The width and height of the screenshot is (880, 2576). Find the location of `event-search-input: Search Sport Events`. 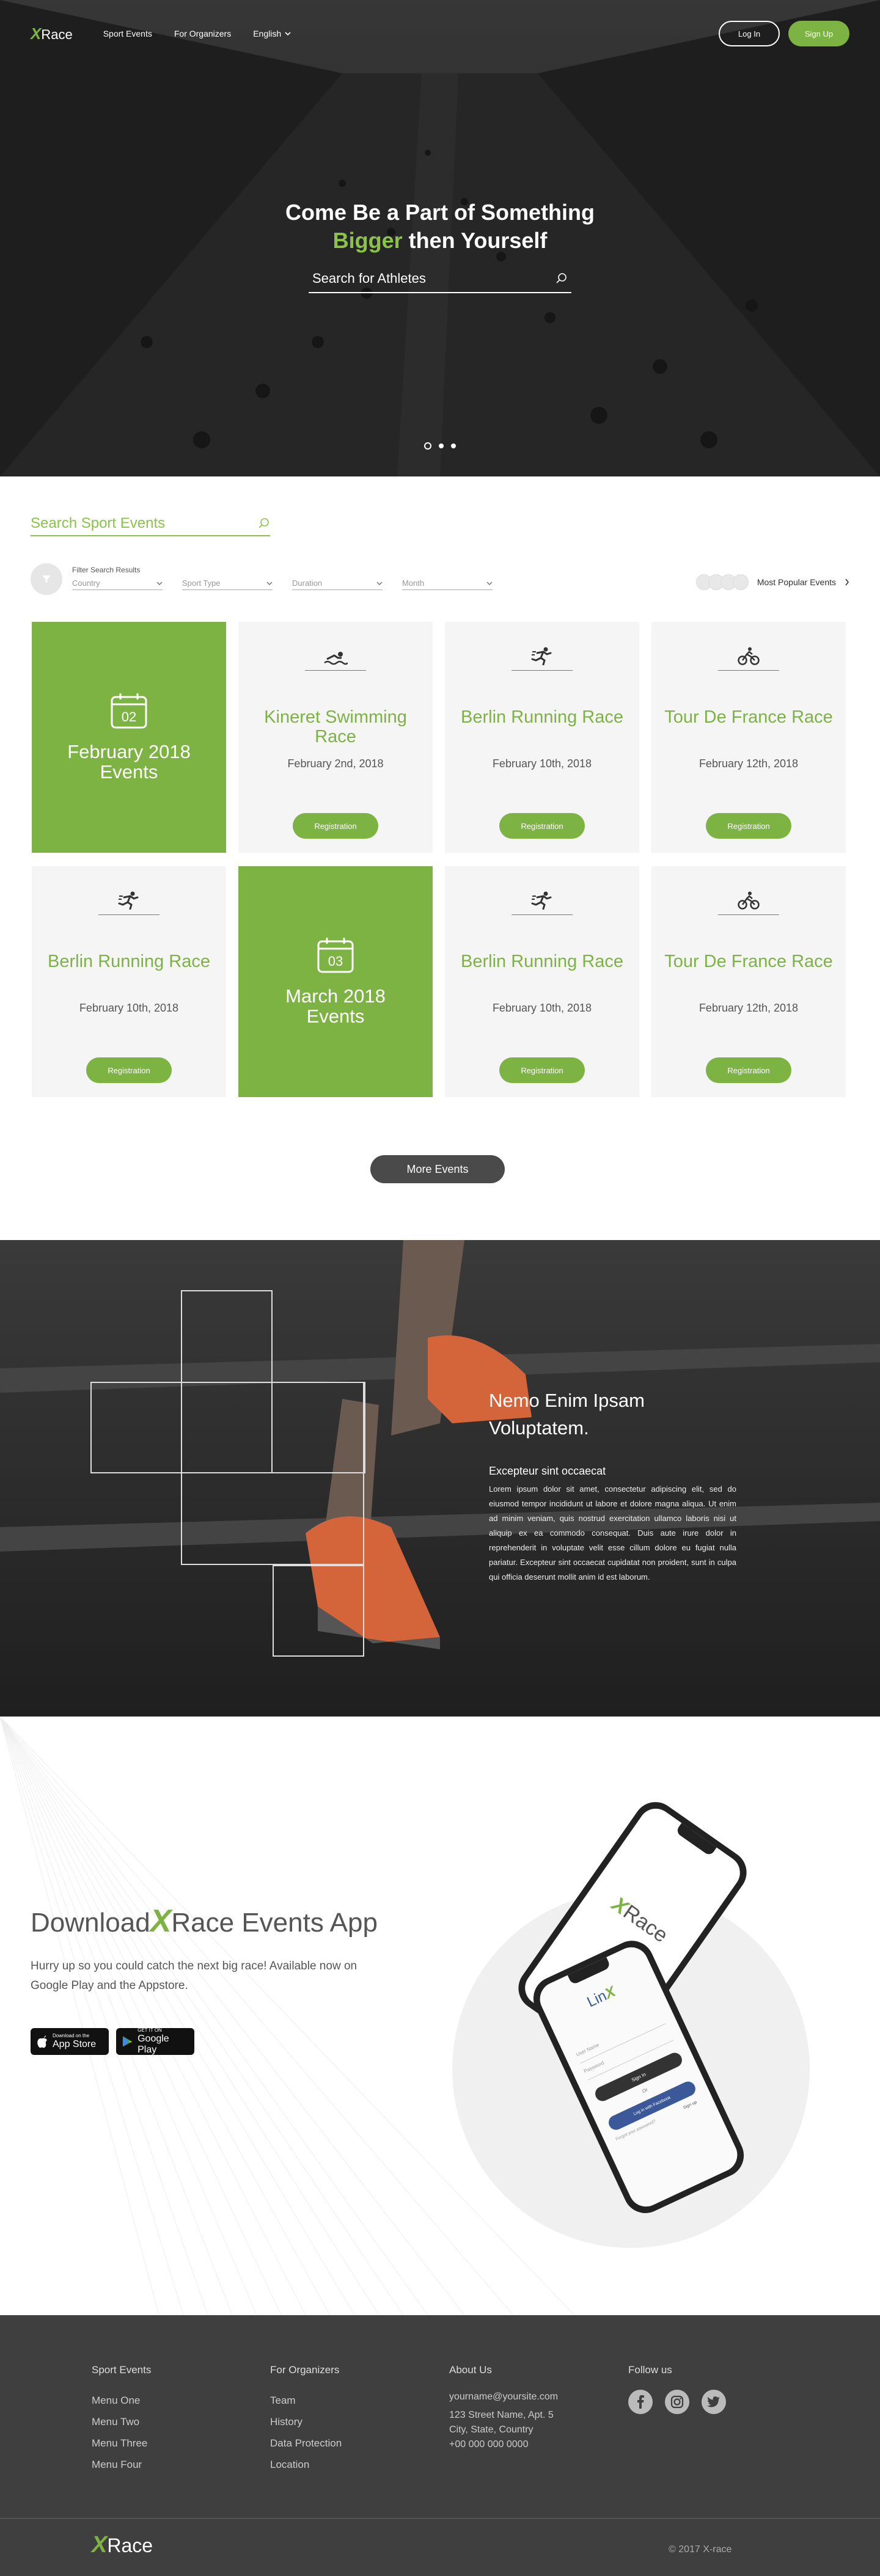

event-search-input: Search Sport Events is located at coordinates (151, 524).